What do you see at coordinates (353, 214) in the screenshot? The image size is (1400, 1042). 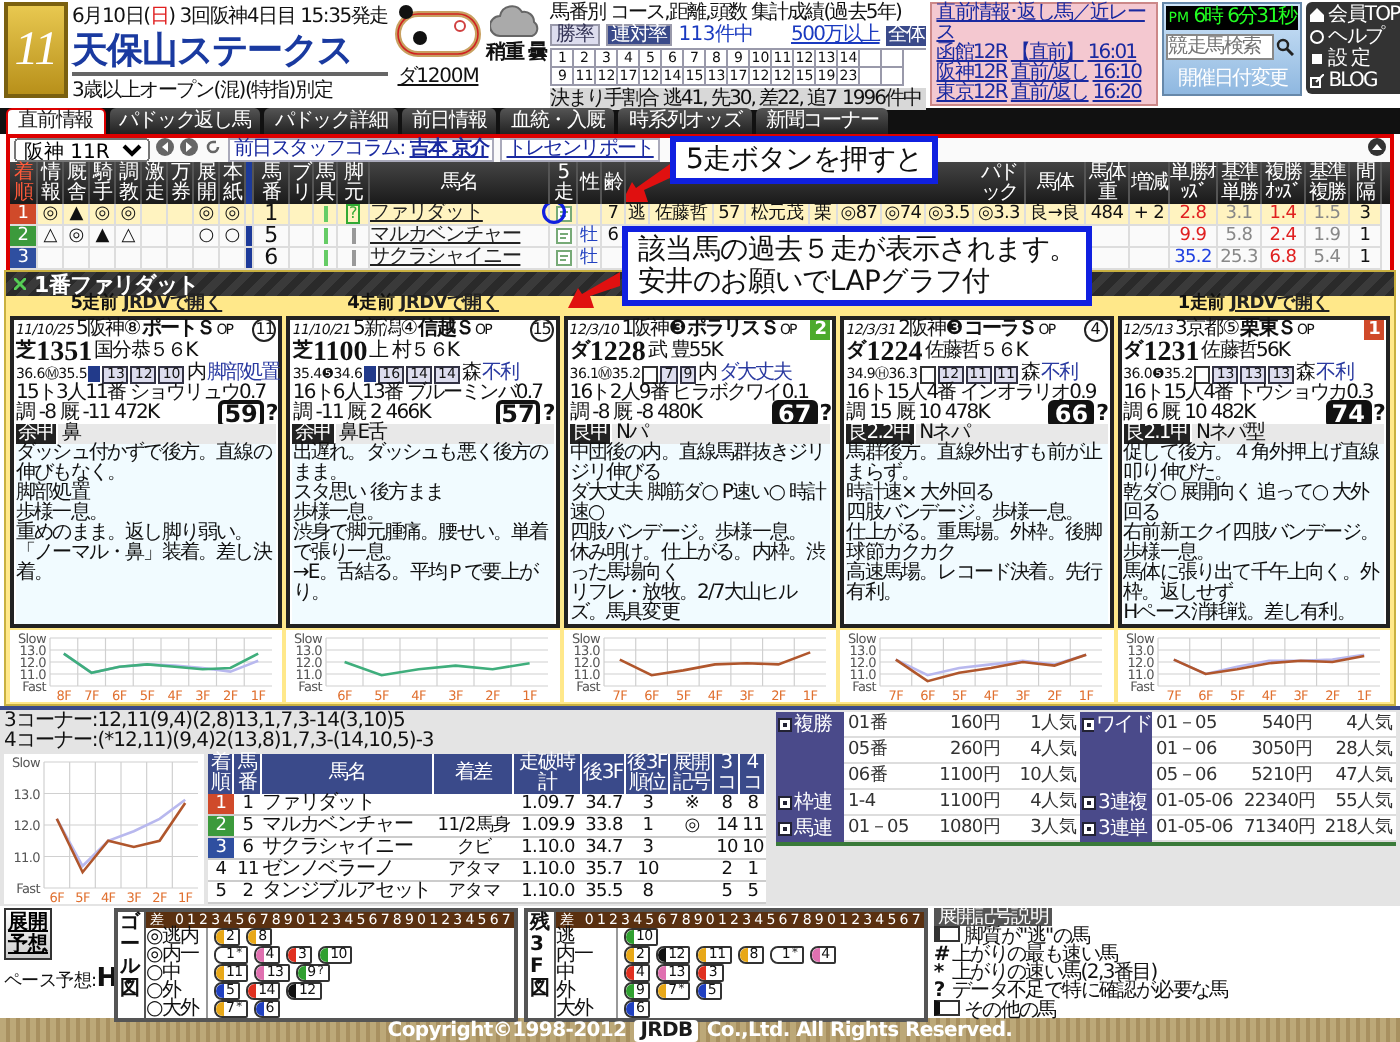 I see `leg-note-badge: ?` at bounding box center [353, 214].